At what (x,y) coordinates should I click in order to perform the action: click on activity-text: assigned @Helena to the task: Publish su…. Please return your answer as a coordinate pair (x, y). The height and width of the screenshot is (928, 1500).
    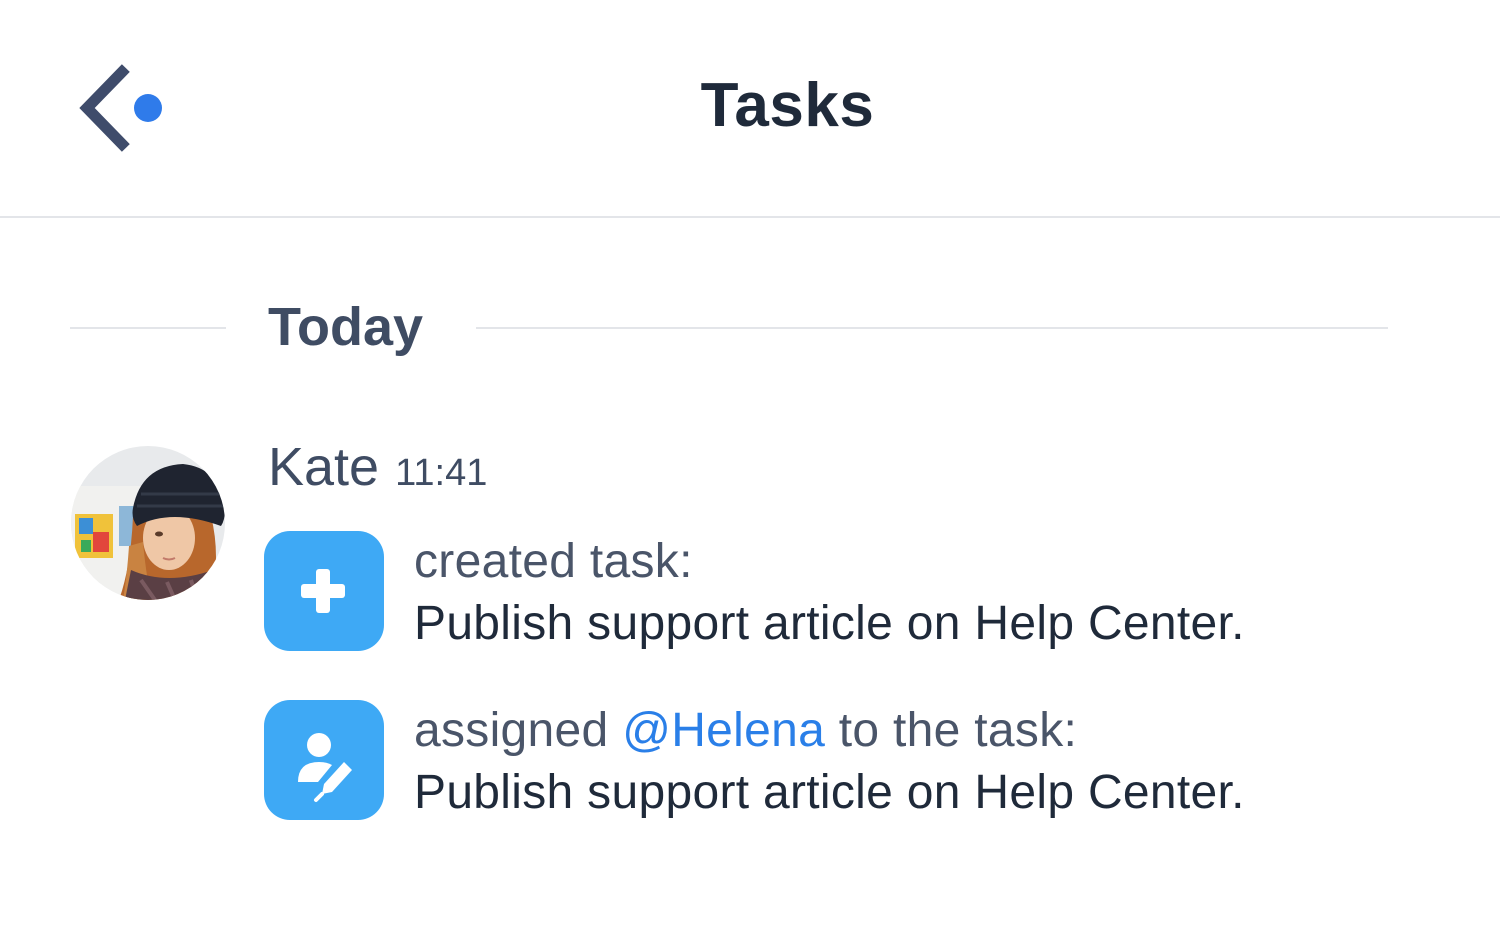
    Looking at the image, I should click on (829, 762).